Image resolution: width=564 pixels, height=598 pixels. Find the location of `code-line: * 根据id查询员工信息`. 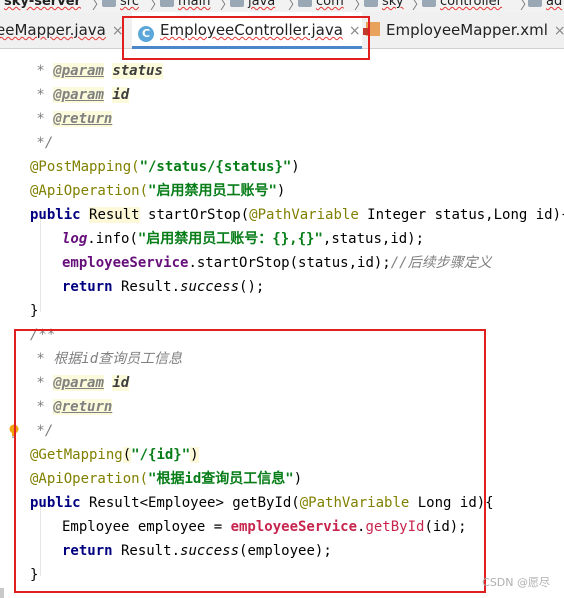

code-line: * 根据id查询员工信息 is located at coordinates (105, 359).